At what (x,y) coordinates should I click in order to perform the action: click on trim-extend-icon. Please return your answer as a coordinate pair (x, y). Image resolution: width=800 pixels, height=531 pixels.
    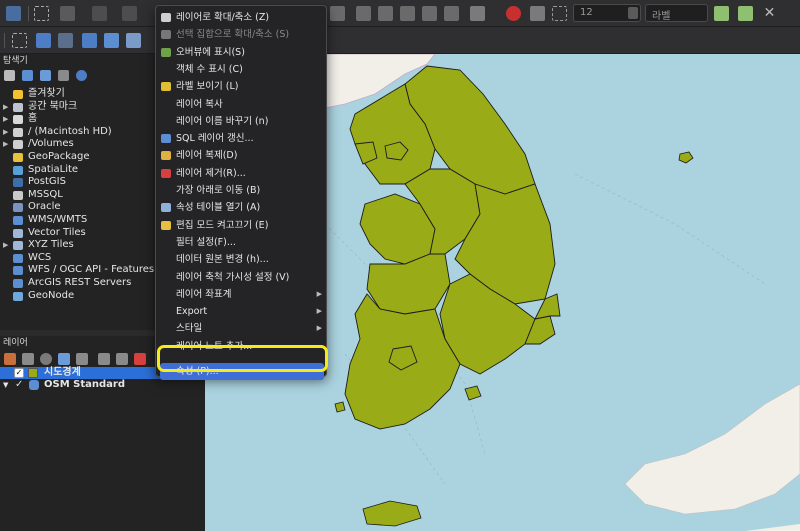
    Looking at the image, I should click on (745, 13).